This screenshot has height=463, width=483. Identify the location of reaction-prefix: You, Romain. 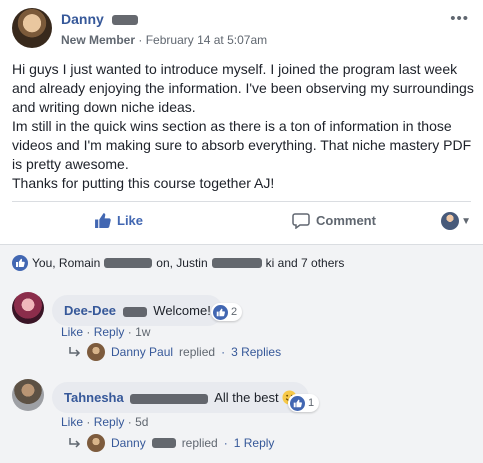
(66, 263).